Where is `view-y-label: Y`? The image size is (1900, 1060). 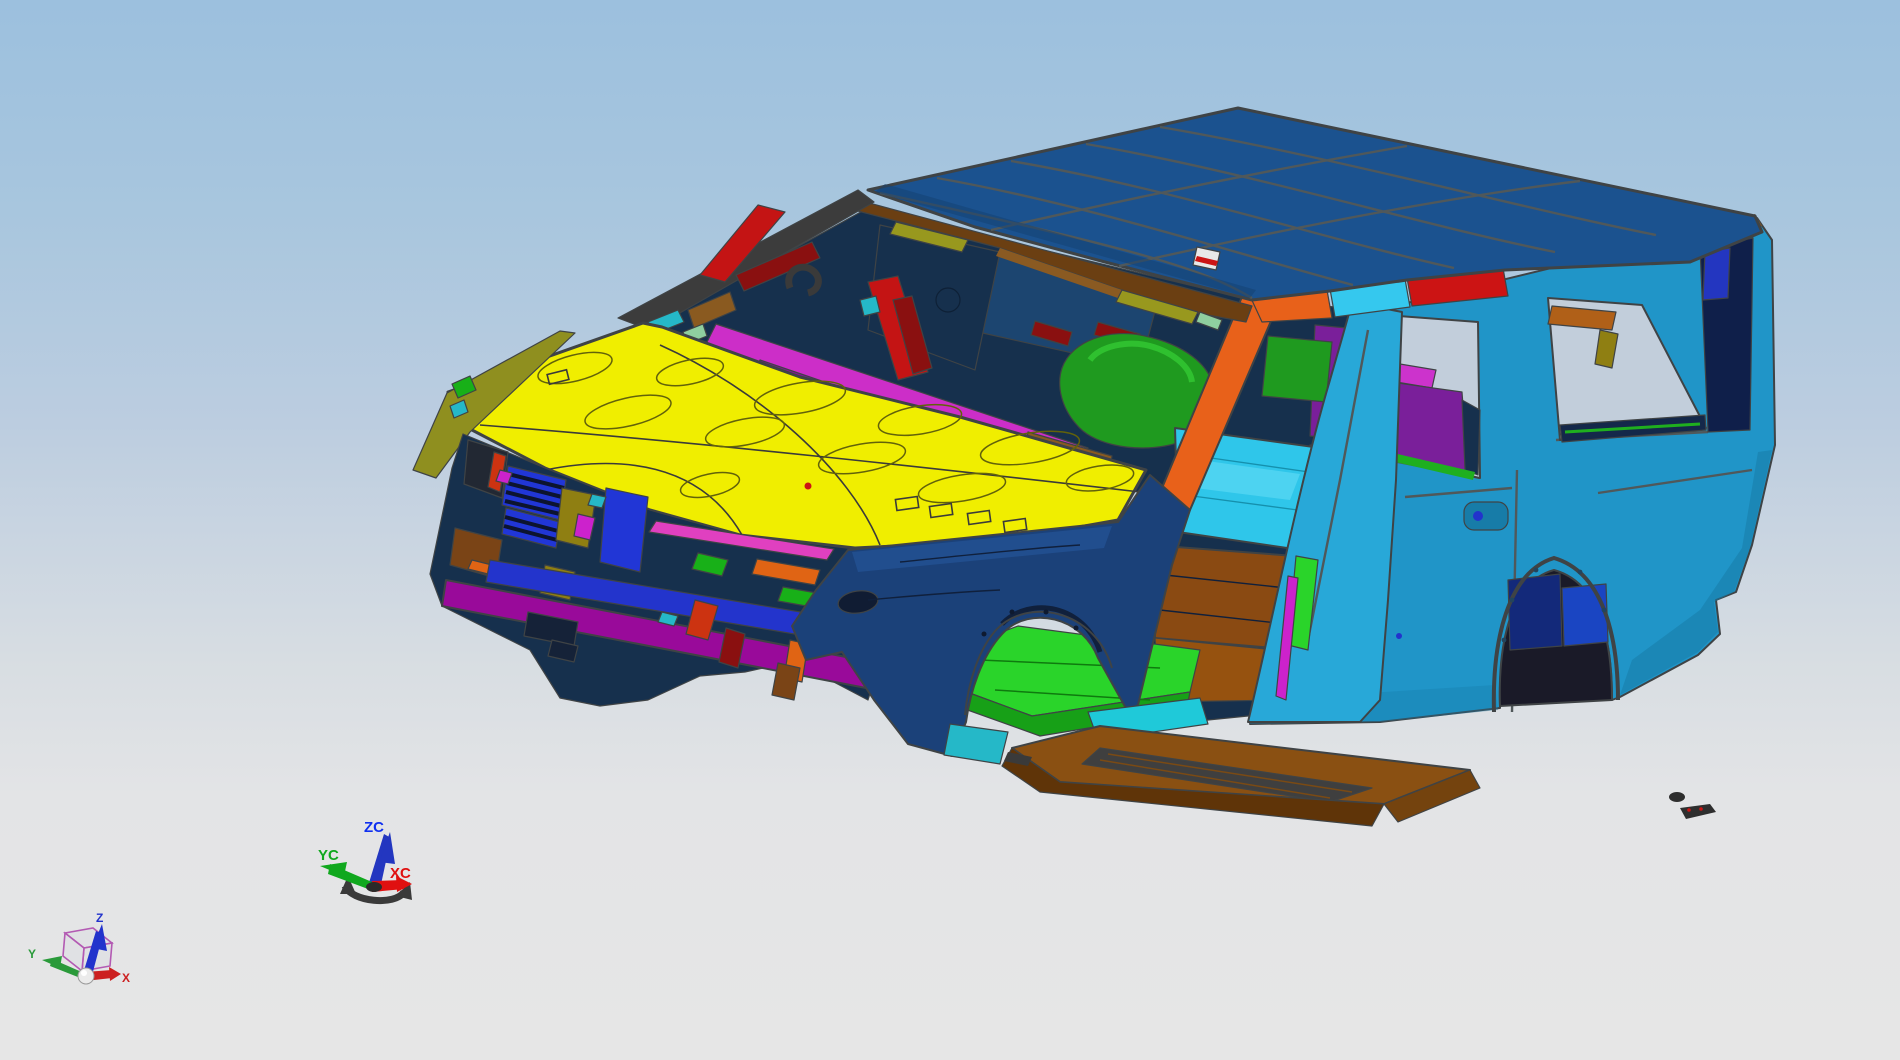 view-y-label: Y is located at coordinates (32, 954).